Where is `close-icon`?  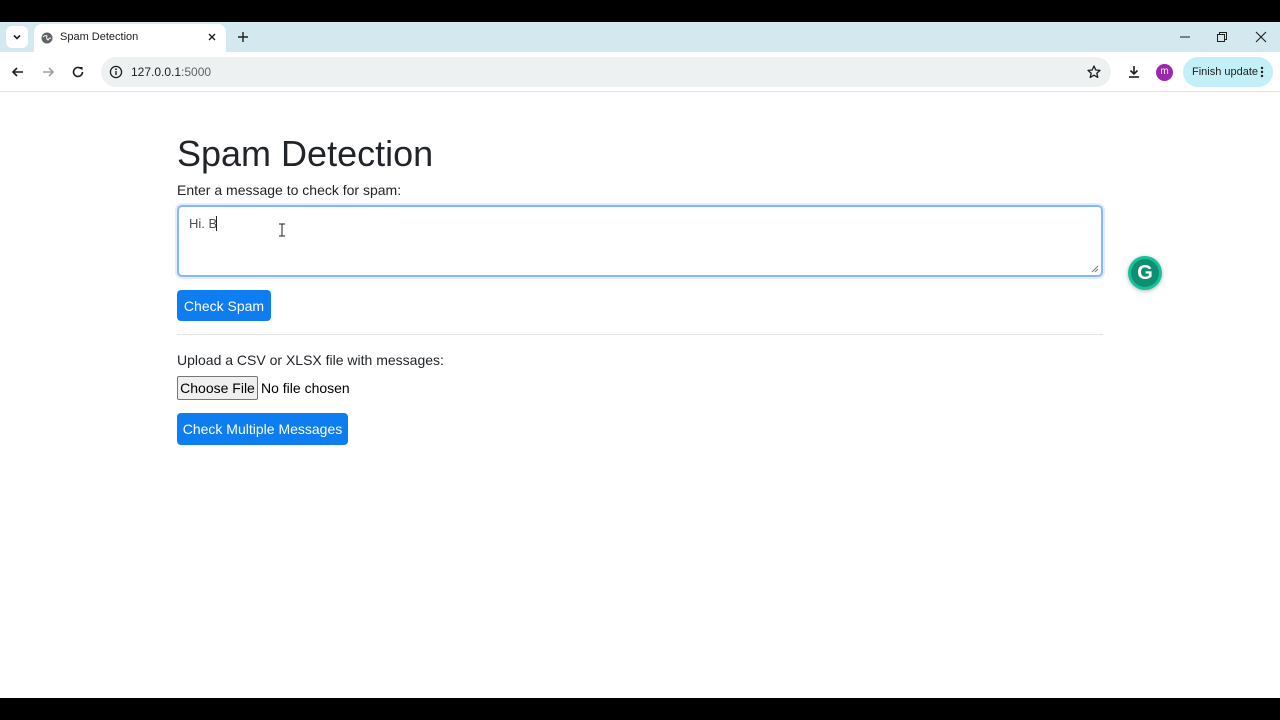
close-icon is located at coordinates (212, 37).